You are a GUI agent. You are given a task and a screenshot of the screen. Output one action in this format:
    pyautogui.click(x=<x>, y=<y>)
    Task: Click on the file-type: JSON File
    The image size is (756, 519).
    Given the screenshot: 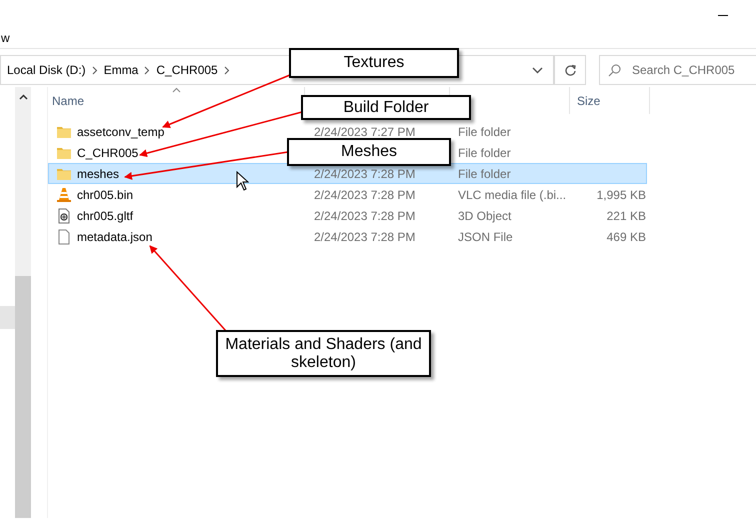 What is the action you would take?
    pyautogui.click(x=485, y=237)
    